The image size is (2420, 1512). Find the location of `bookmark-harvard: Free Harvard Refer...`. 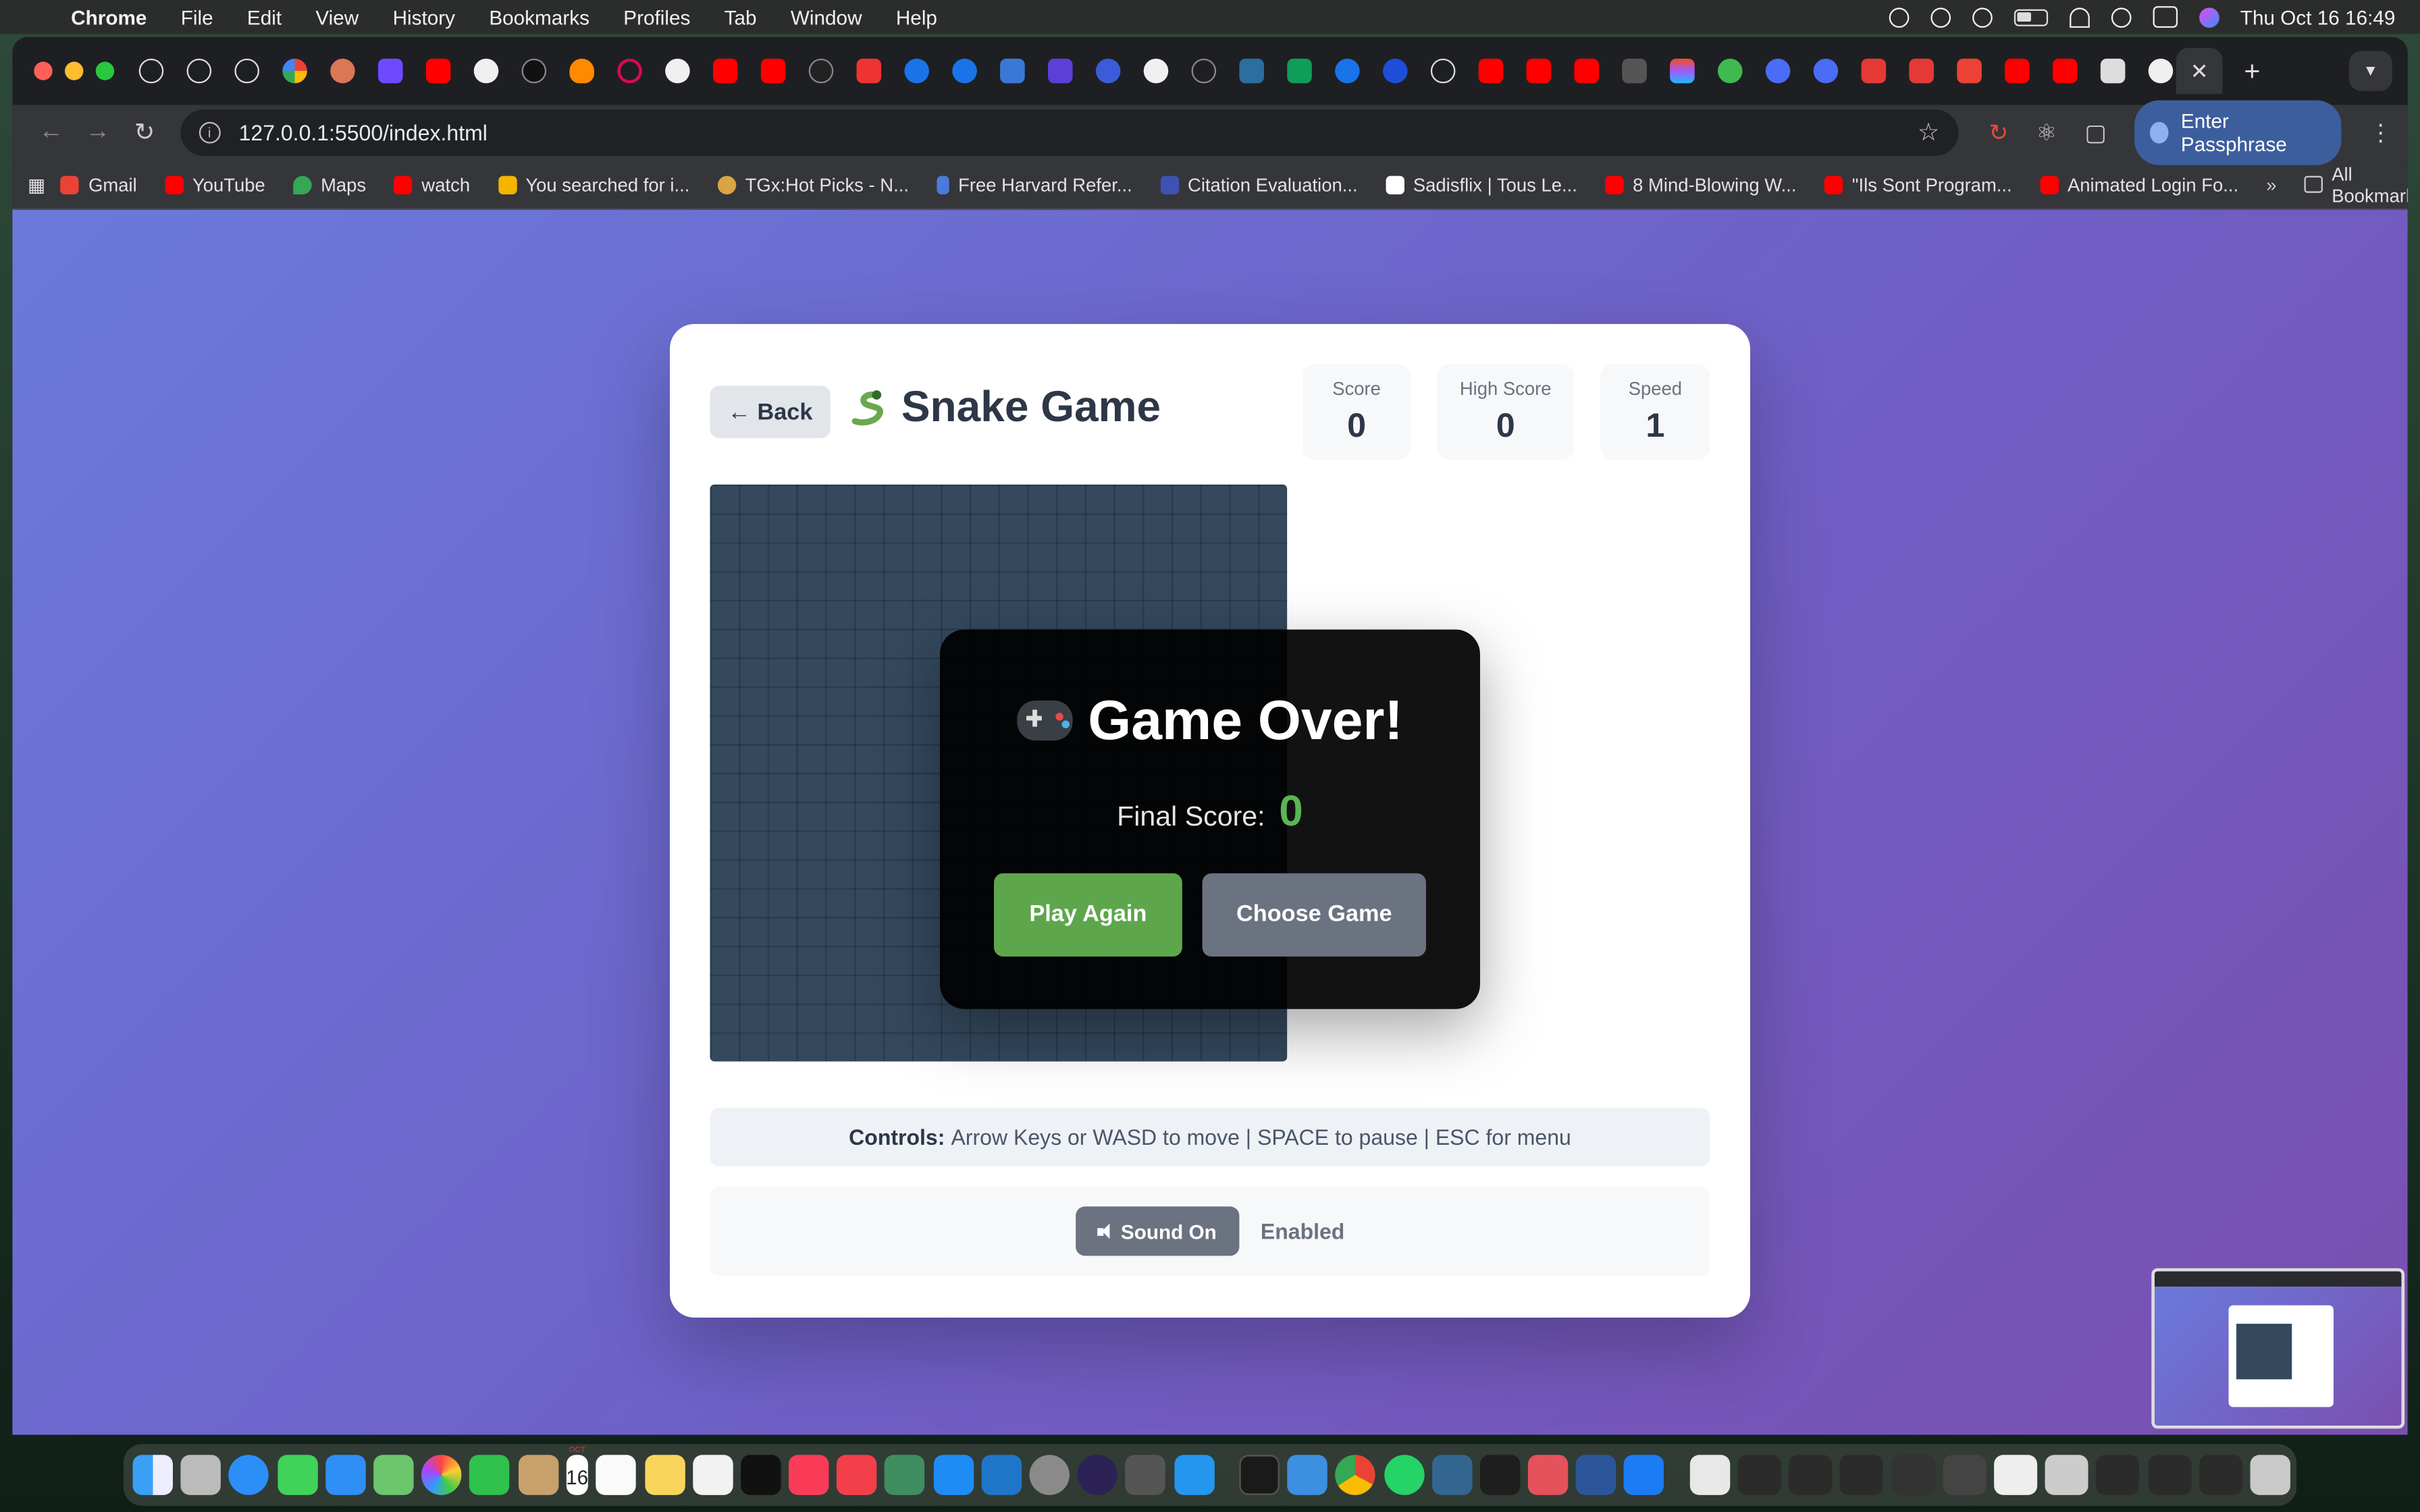

bookmark-harvard: Free Harvard Refer... is located at coordinates (1034, 184).